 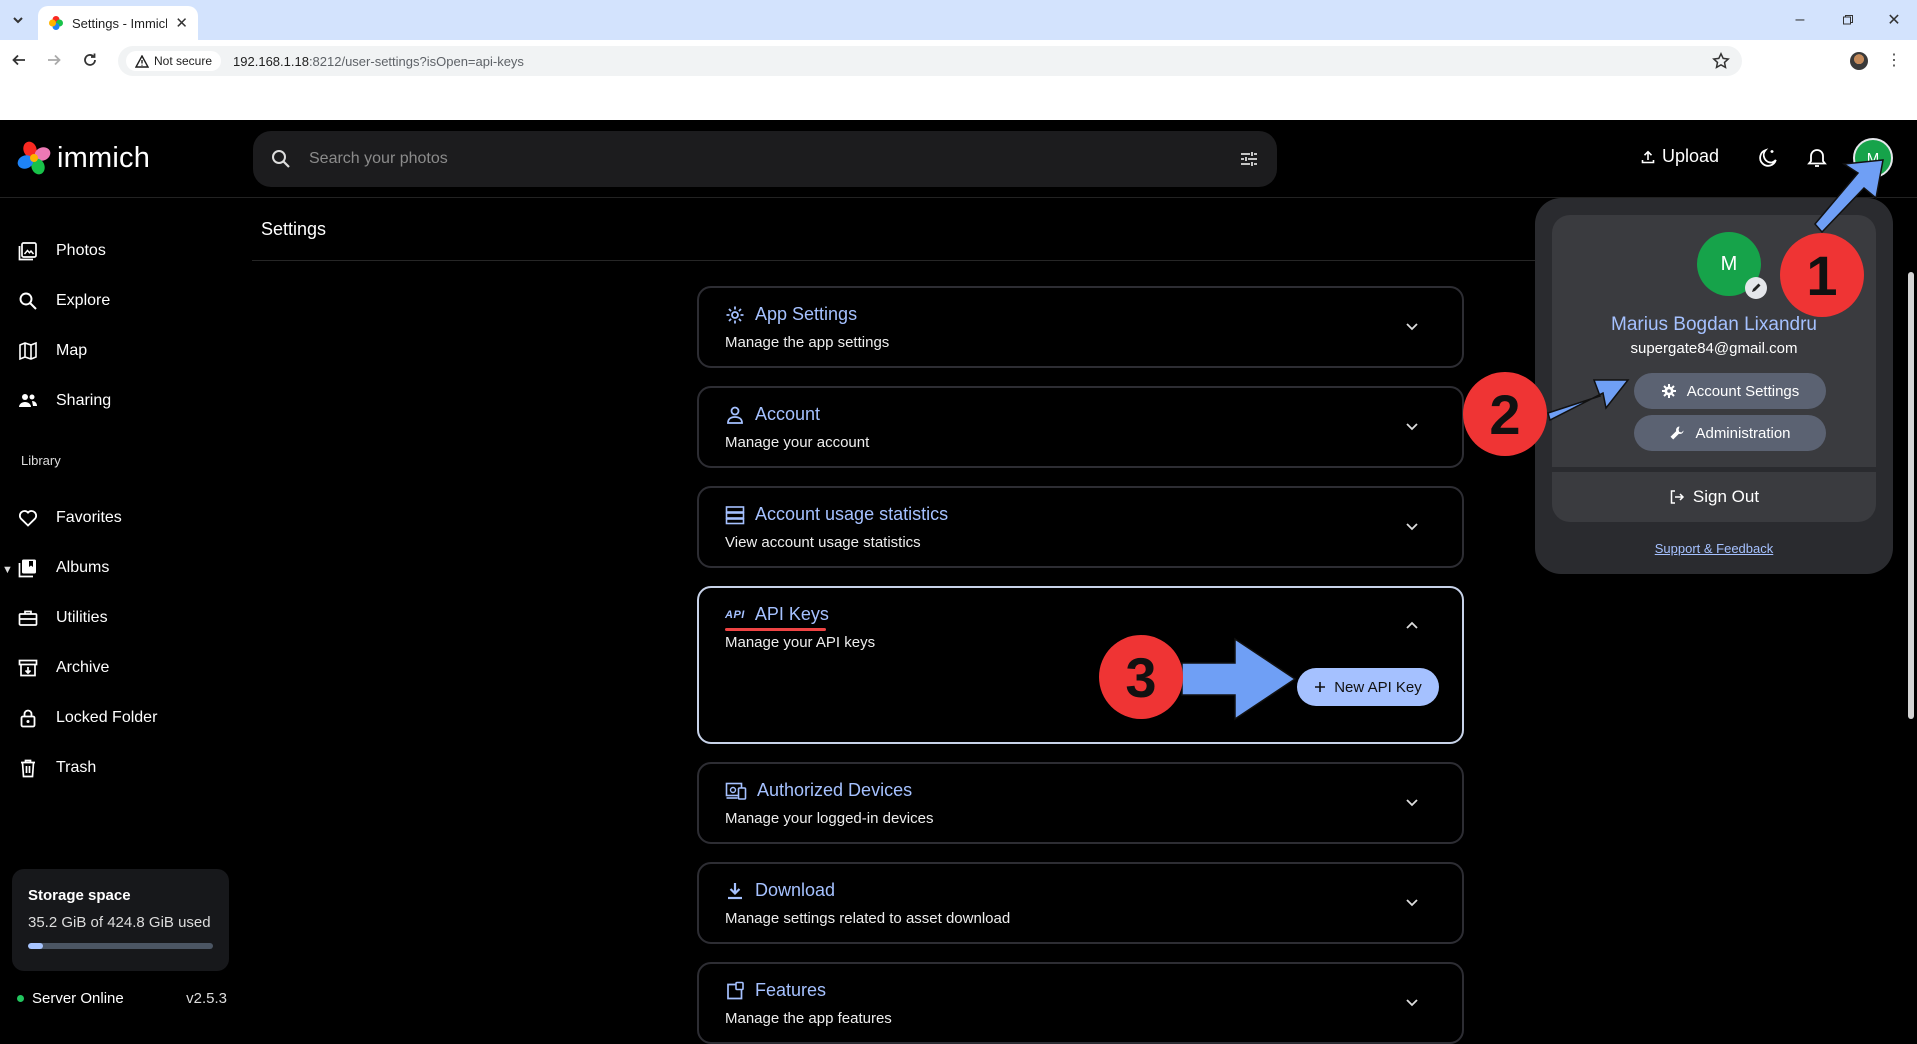 What do you see at coordinates (7, 570) in the screenshot?
I see `albums-expand-chevron-icon: ▼` at bounding box center [7, 570].